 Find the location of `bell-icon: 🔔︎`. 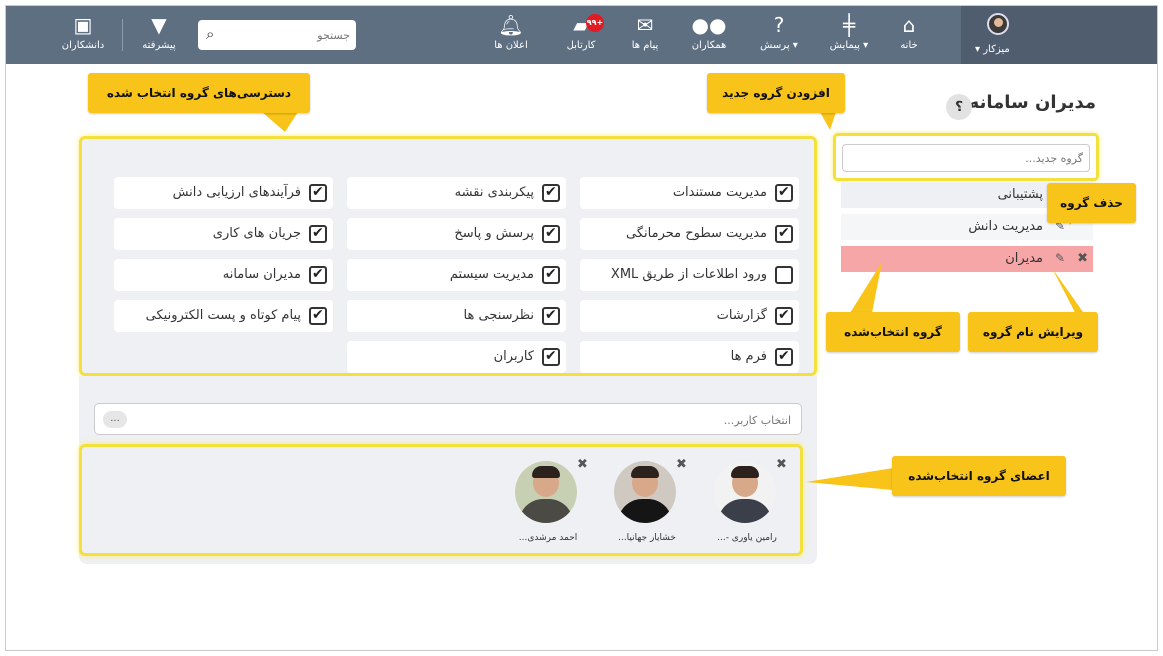

bell-icon: 🔔︎ is located at coordinates (511, 25).